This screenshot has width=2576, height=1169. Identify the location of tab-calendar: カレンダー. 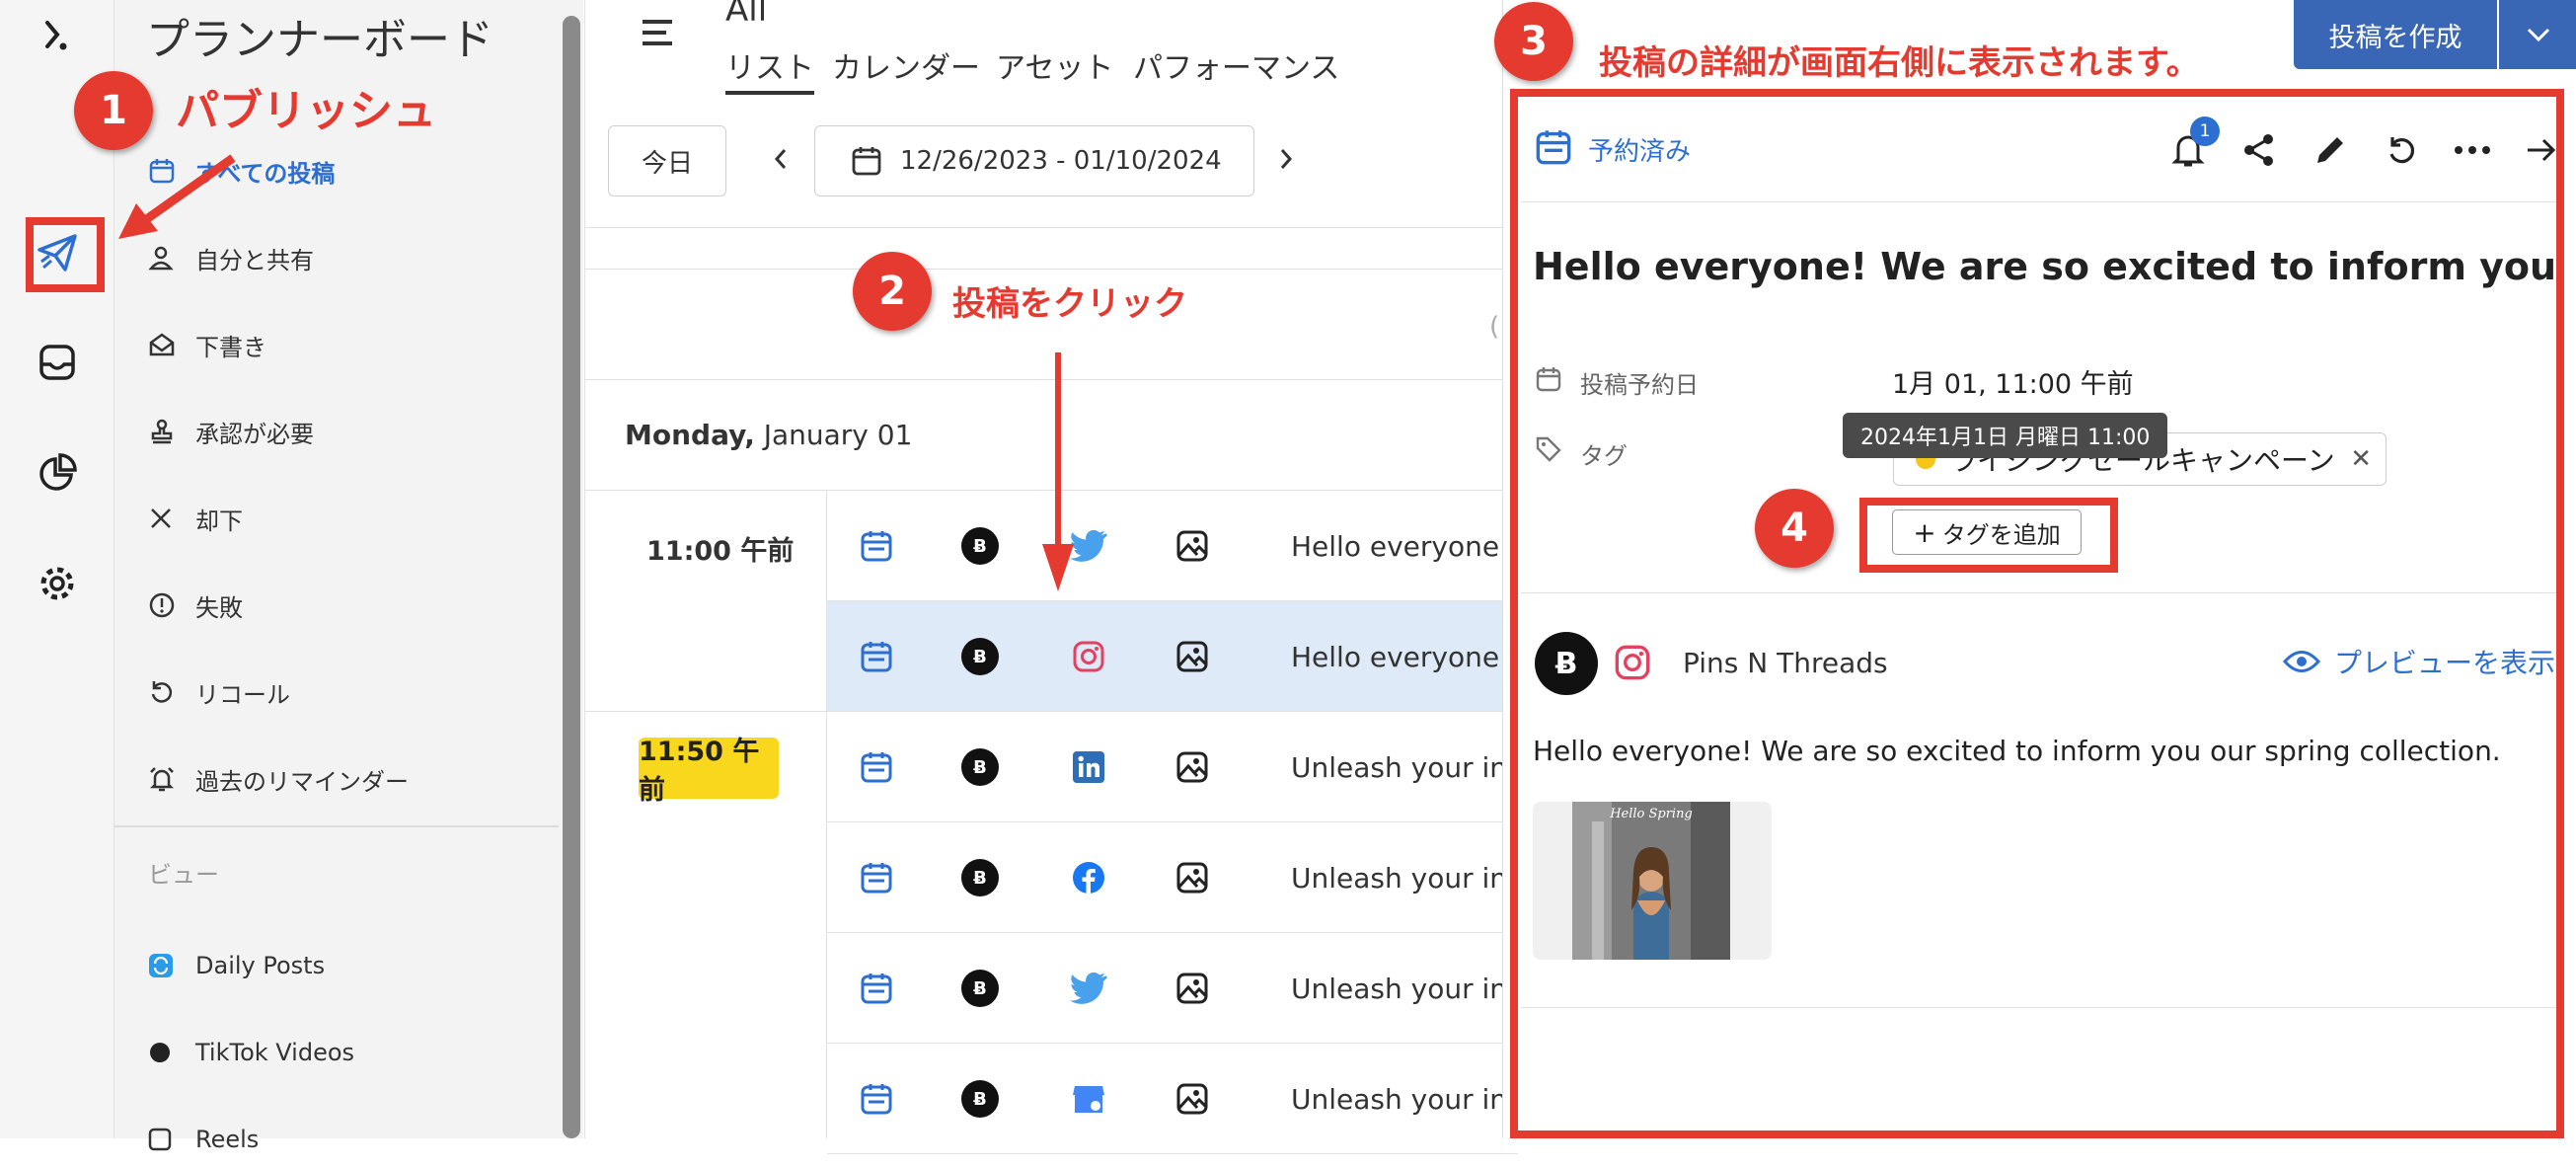
(906, 65).